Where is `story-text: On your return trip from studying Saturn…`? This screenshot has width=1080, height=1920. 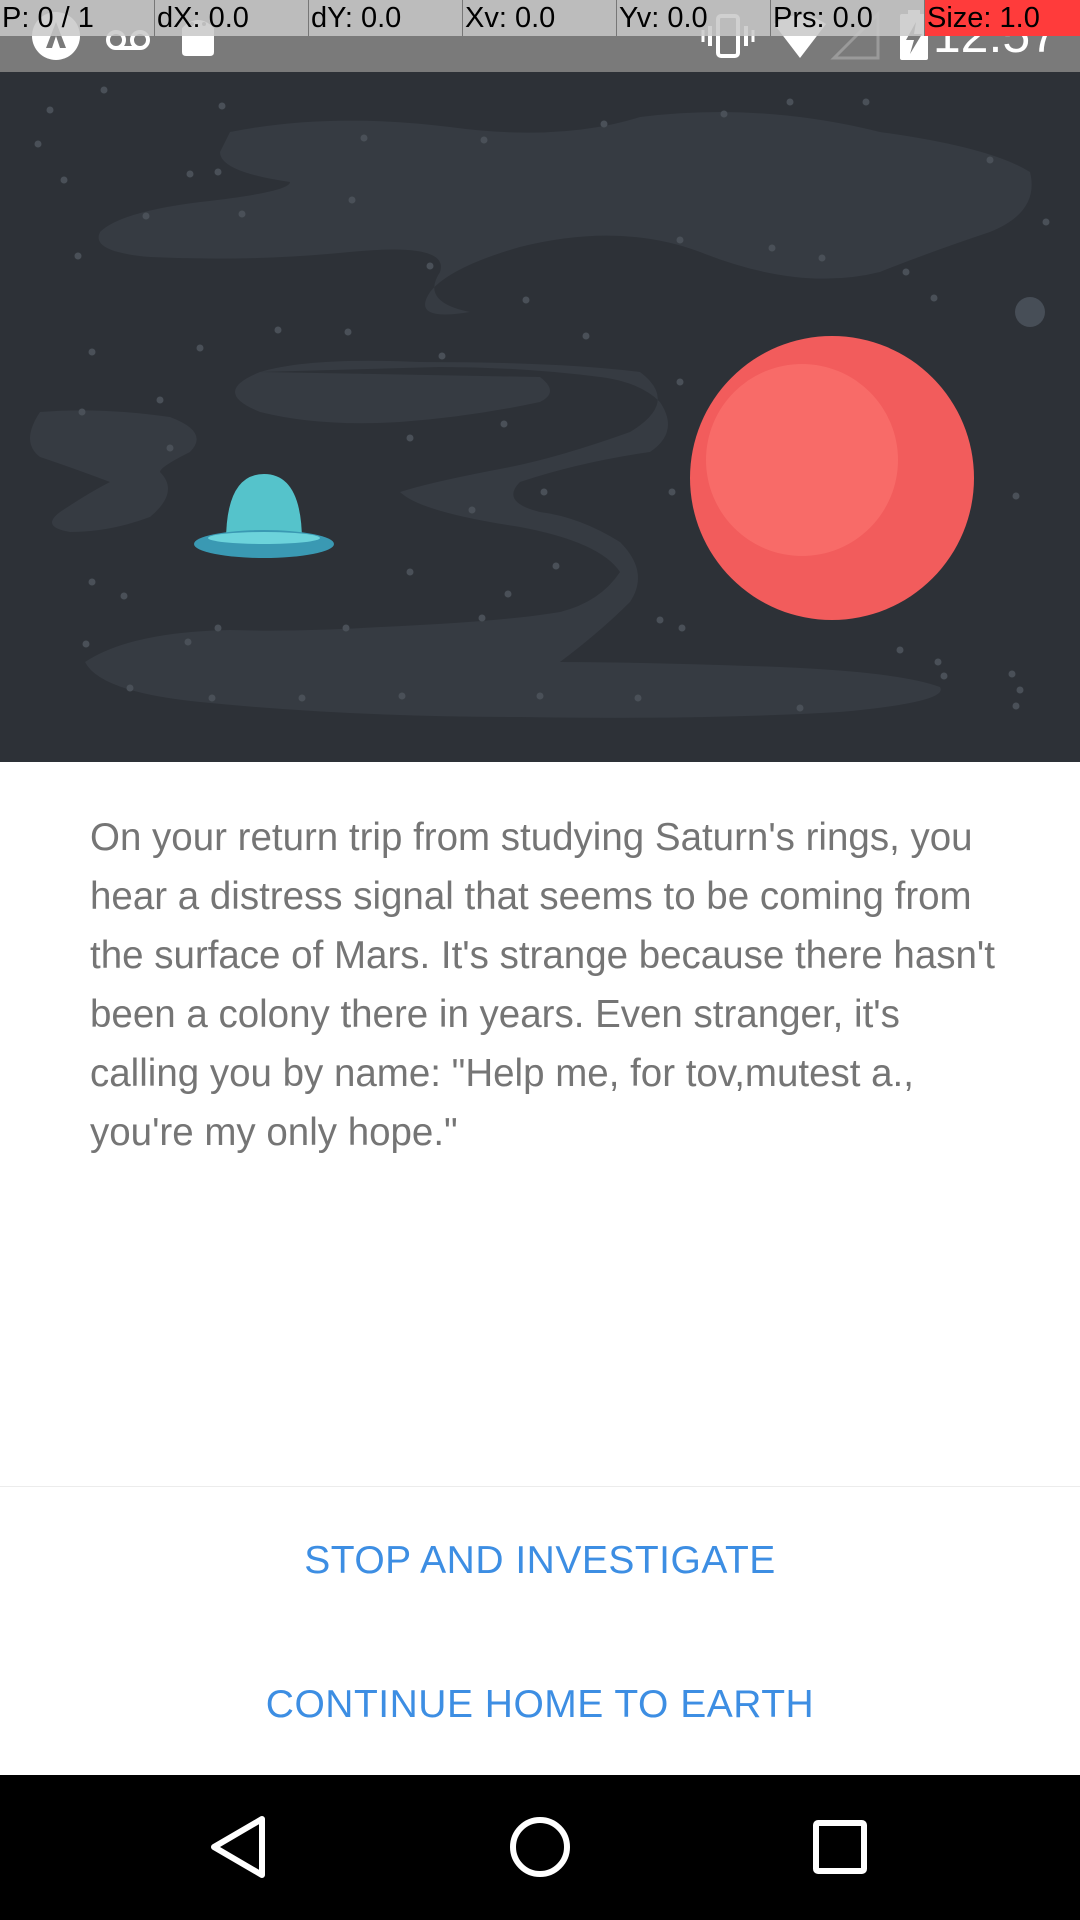 story-text: On your return trip from studying Saturn… is located at coordinates (542, 985).